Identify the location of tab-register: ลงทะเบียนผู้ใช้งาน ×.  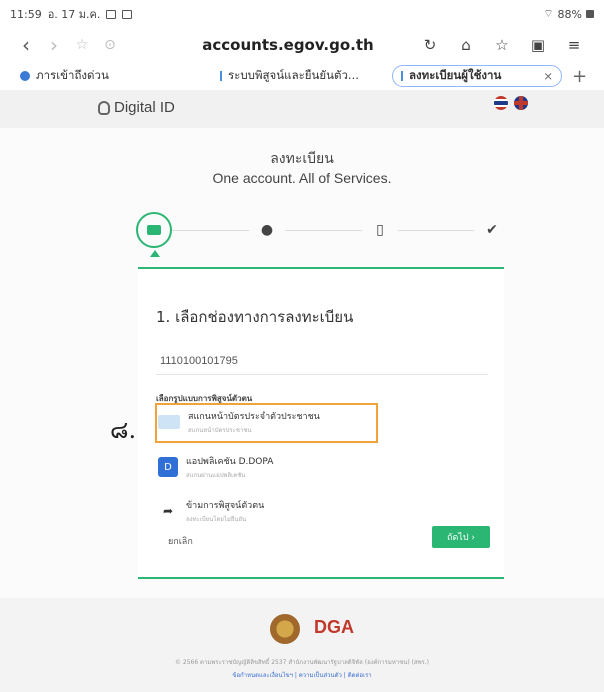
(477, 76).